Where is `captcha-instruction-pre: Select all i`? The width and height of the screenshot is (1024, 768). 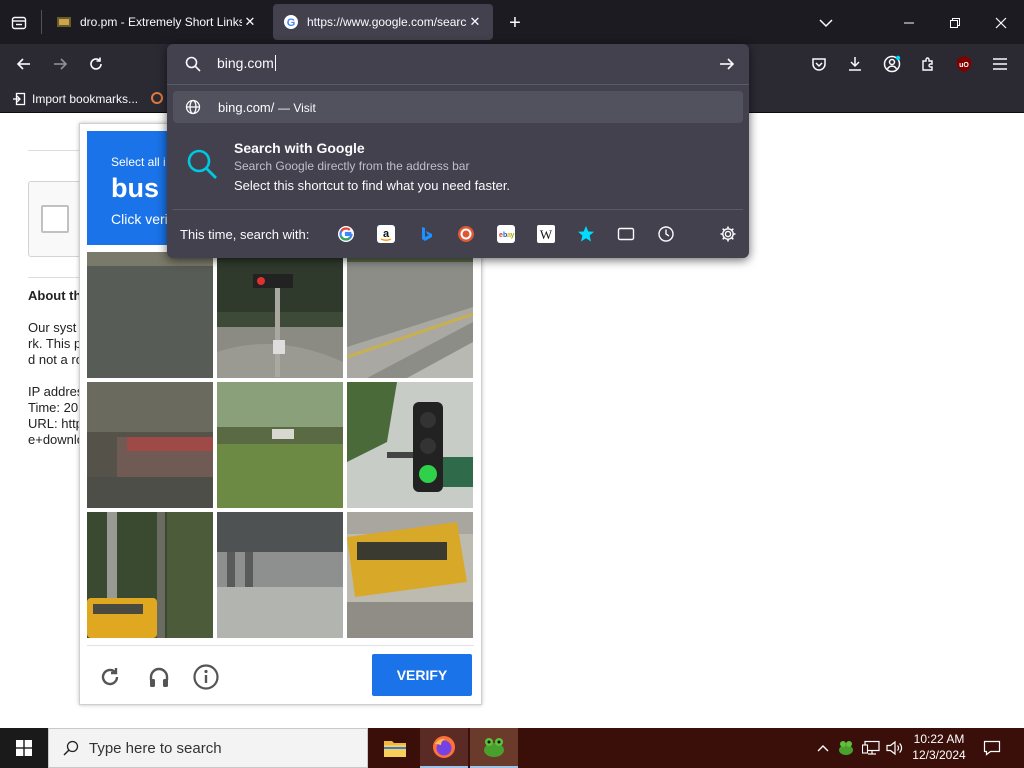
captcha-instruction-pre: Select all i is located at coordinates (138, 162).